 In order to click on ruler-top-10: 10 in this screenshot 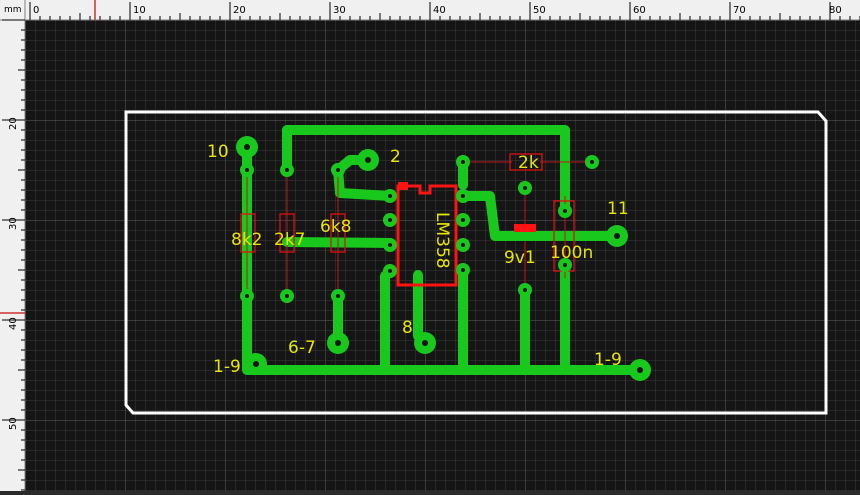, I will do `click(139, 10)`.